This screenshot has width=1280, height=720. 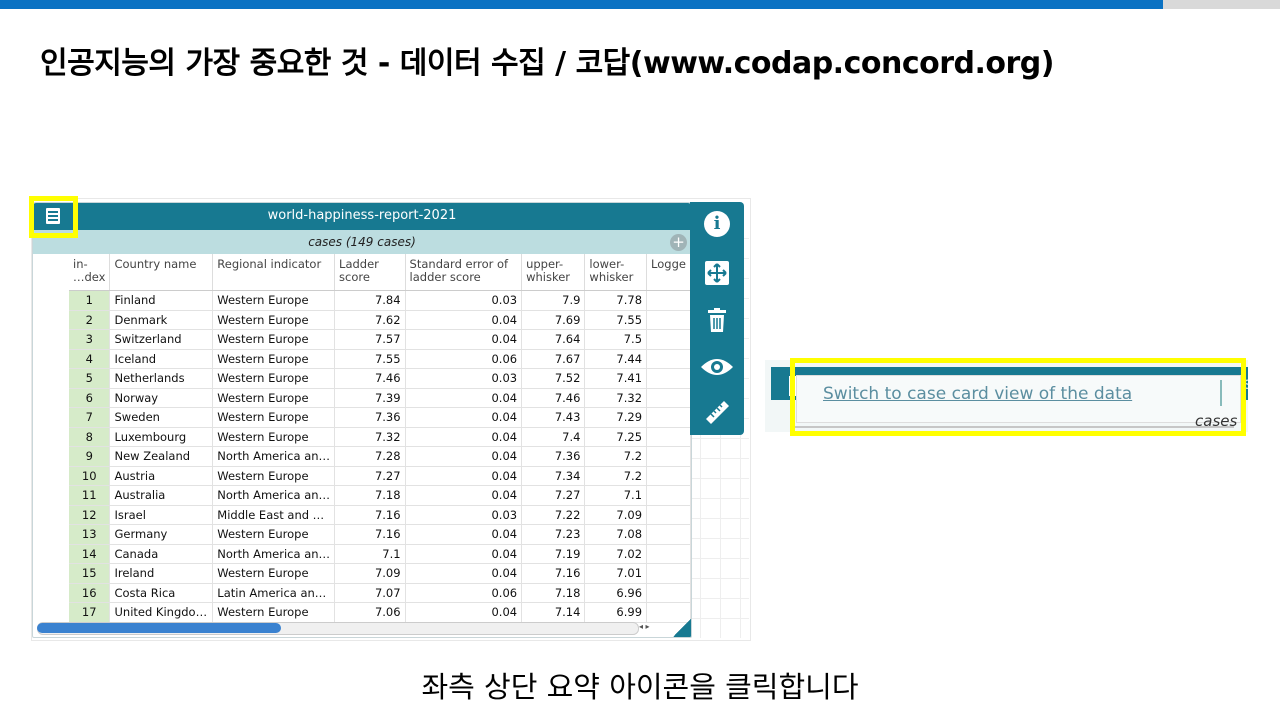 I want to click on table-cell: Ireland, so click(x=161, y=573).